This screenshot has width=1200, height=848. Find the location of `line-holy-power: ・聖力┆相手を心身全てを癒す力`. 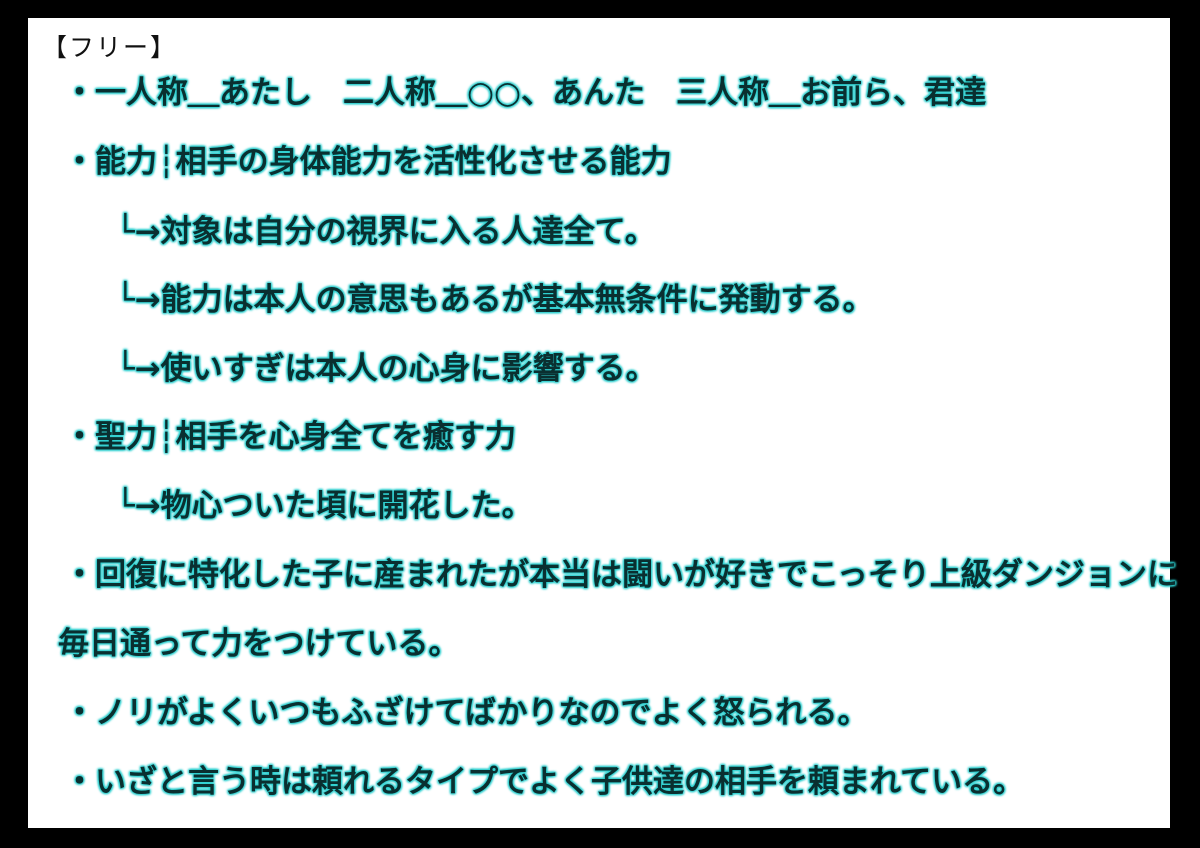

line-holy-power: ・聖力┆相手を心身全てを癒す力 is located at coordinates (290, 437).